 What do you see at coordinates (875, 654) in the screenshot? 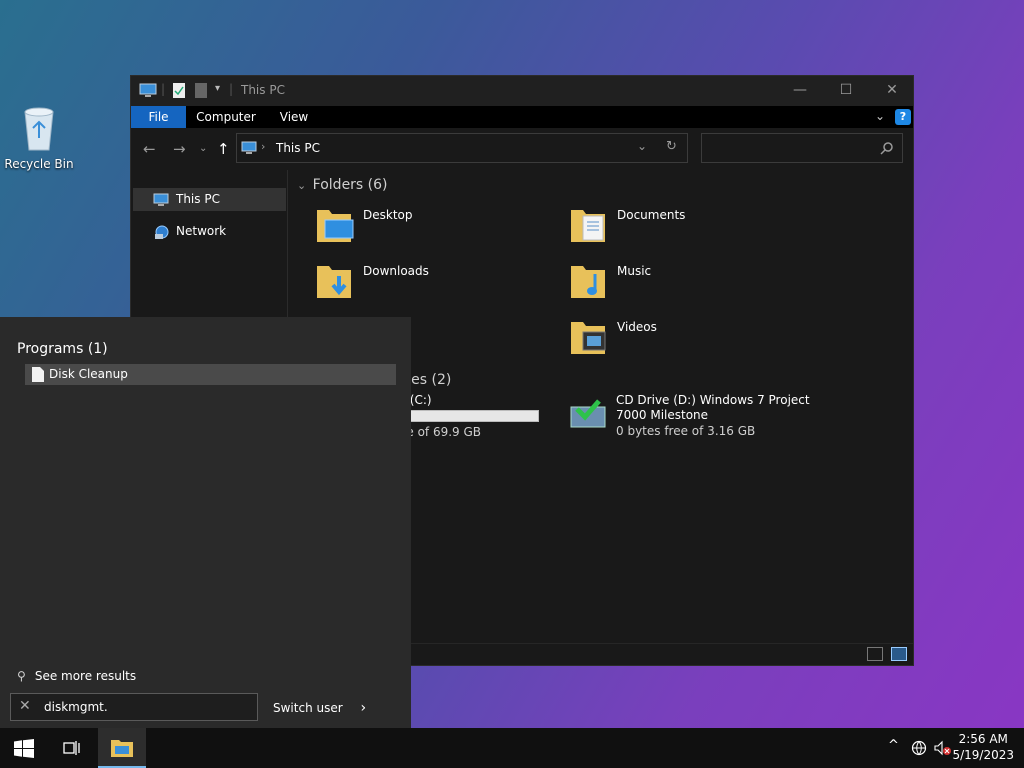
I see `details-view-icon` at bounding box center [875, 654].